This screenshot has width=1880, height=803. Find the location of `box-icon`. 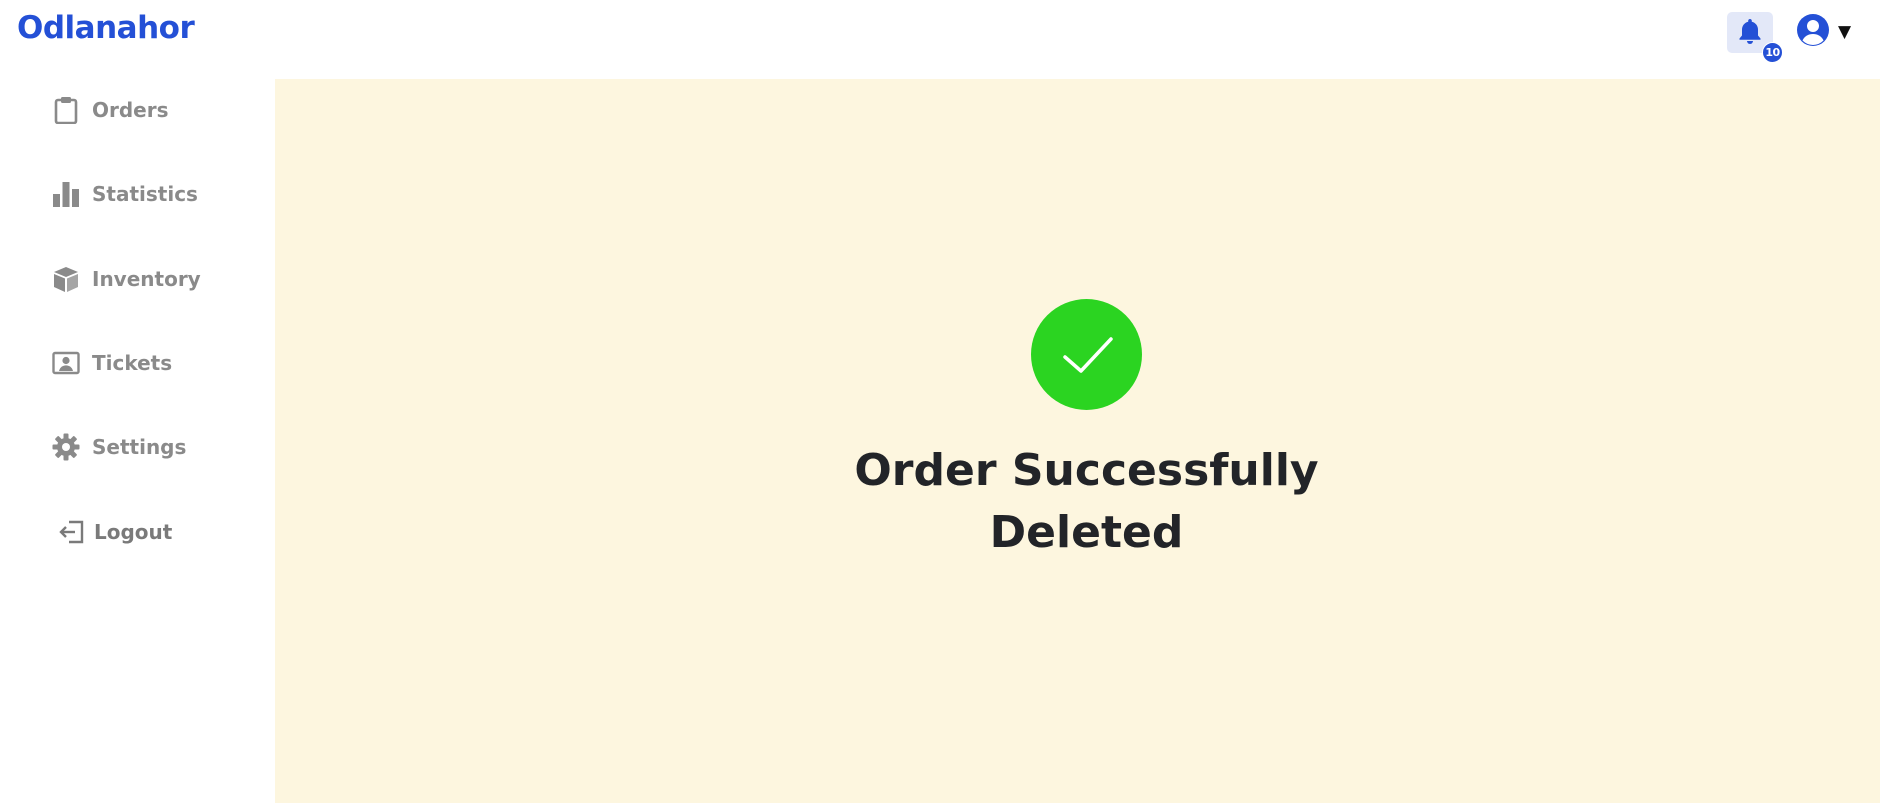

box-icon is located at coordinates (66, 279).